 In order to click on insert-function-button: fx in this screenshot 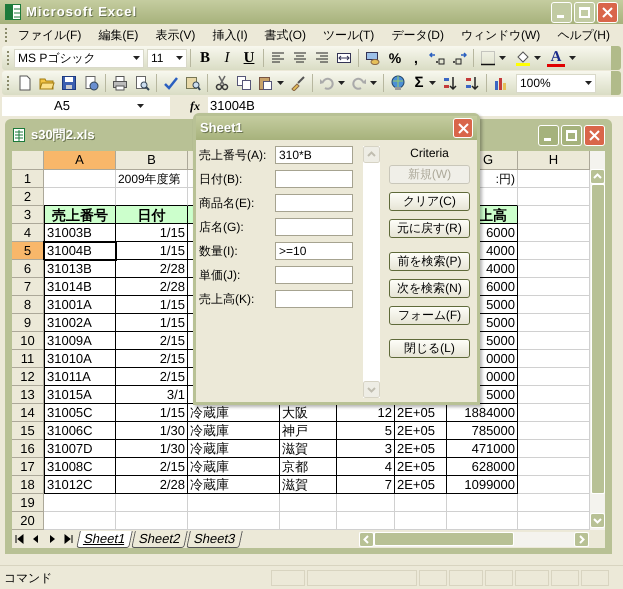, I will do `click(198, 106)`.